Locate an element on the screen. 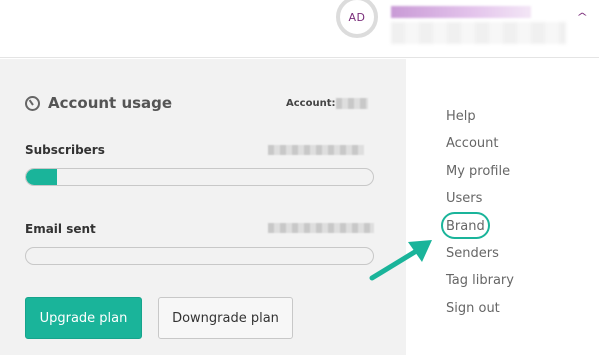 The height and width of the screenshot is (355, 599). menu-item-sign-out: Sign out is located at coordinates (480, 313).